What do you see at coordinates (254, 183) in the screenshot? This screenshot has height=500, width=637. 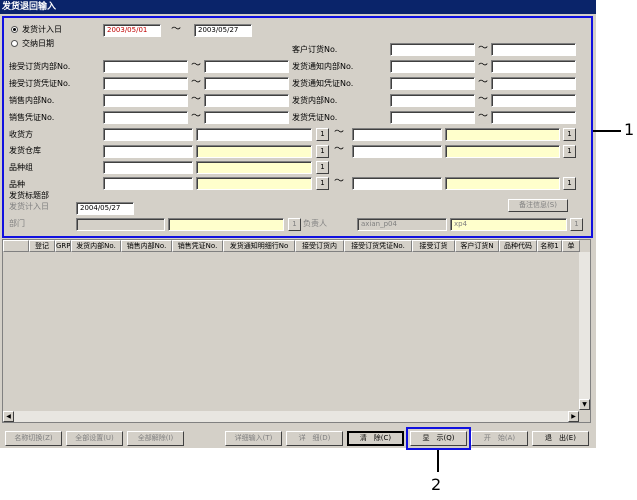 I see `product-name-from` at bounding box center [254, 183].